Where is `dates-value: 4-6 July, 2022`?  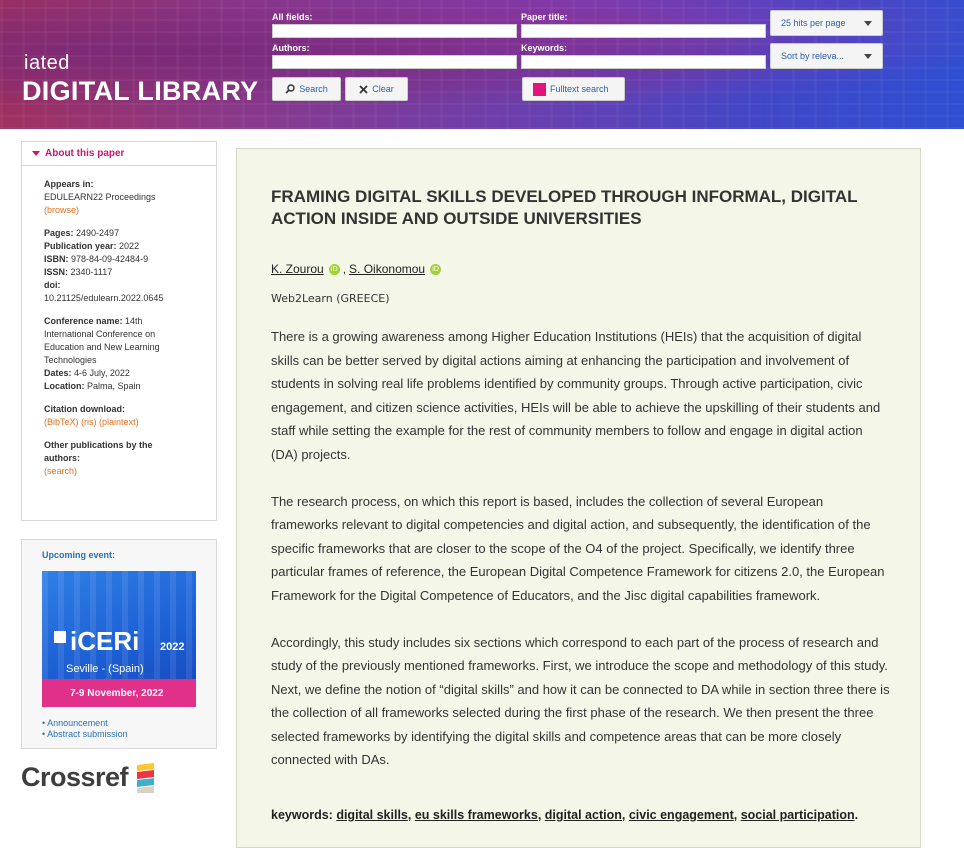 dates-value: 4-6 July, 2022 is located at coordinates (102, 373).